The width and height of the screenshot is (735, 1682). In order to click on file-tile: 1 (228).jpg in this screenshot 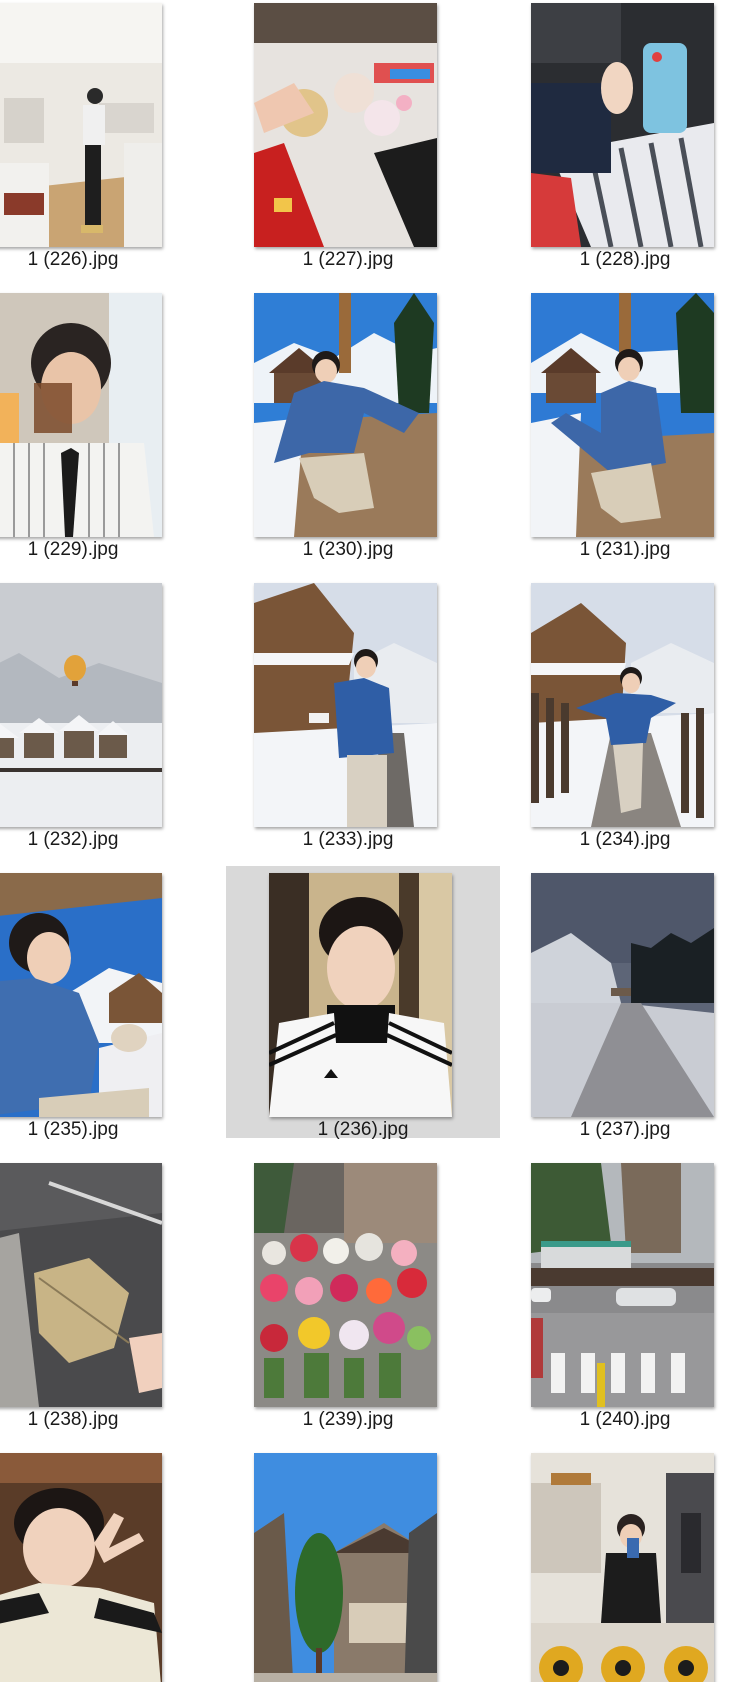, I will do `click(611, 135)`.